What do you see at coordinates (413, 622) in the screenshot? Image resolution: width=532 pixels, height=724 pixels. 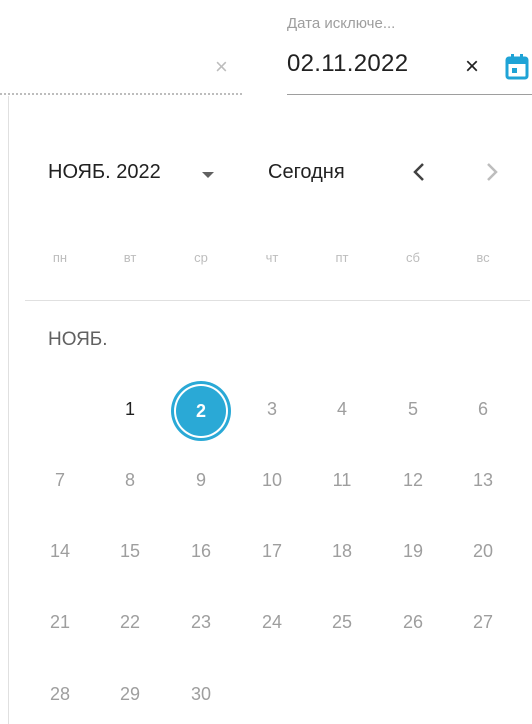 I see `day-26: 26` at bounding box center [413, 622].